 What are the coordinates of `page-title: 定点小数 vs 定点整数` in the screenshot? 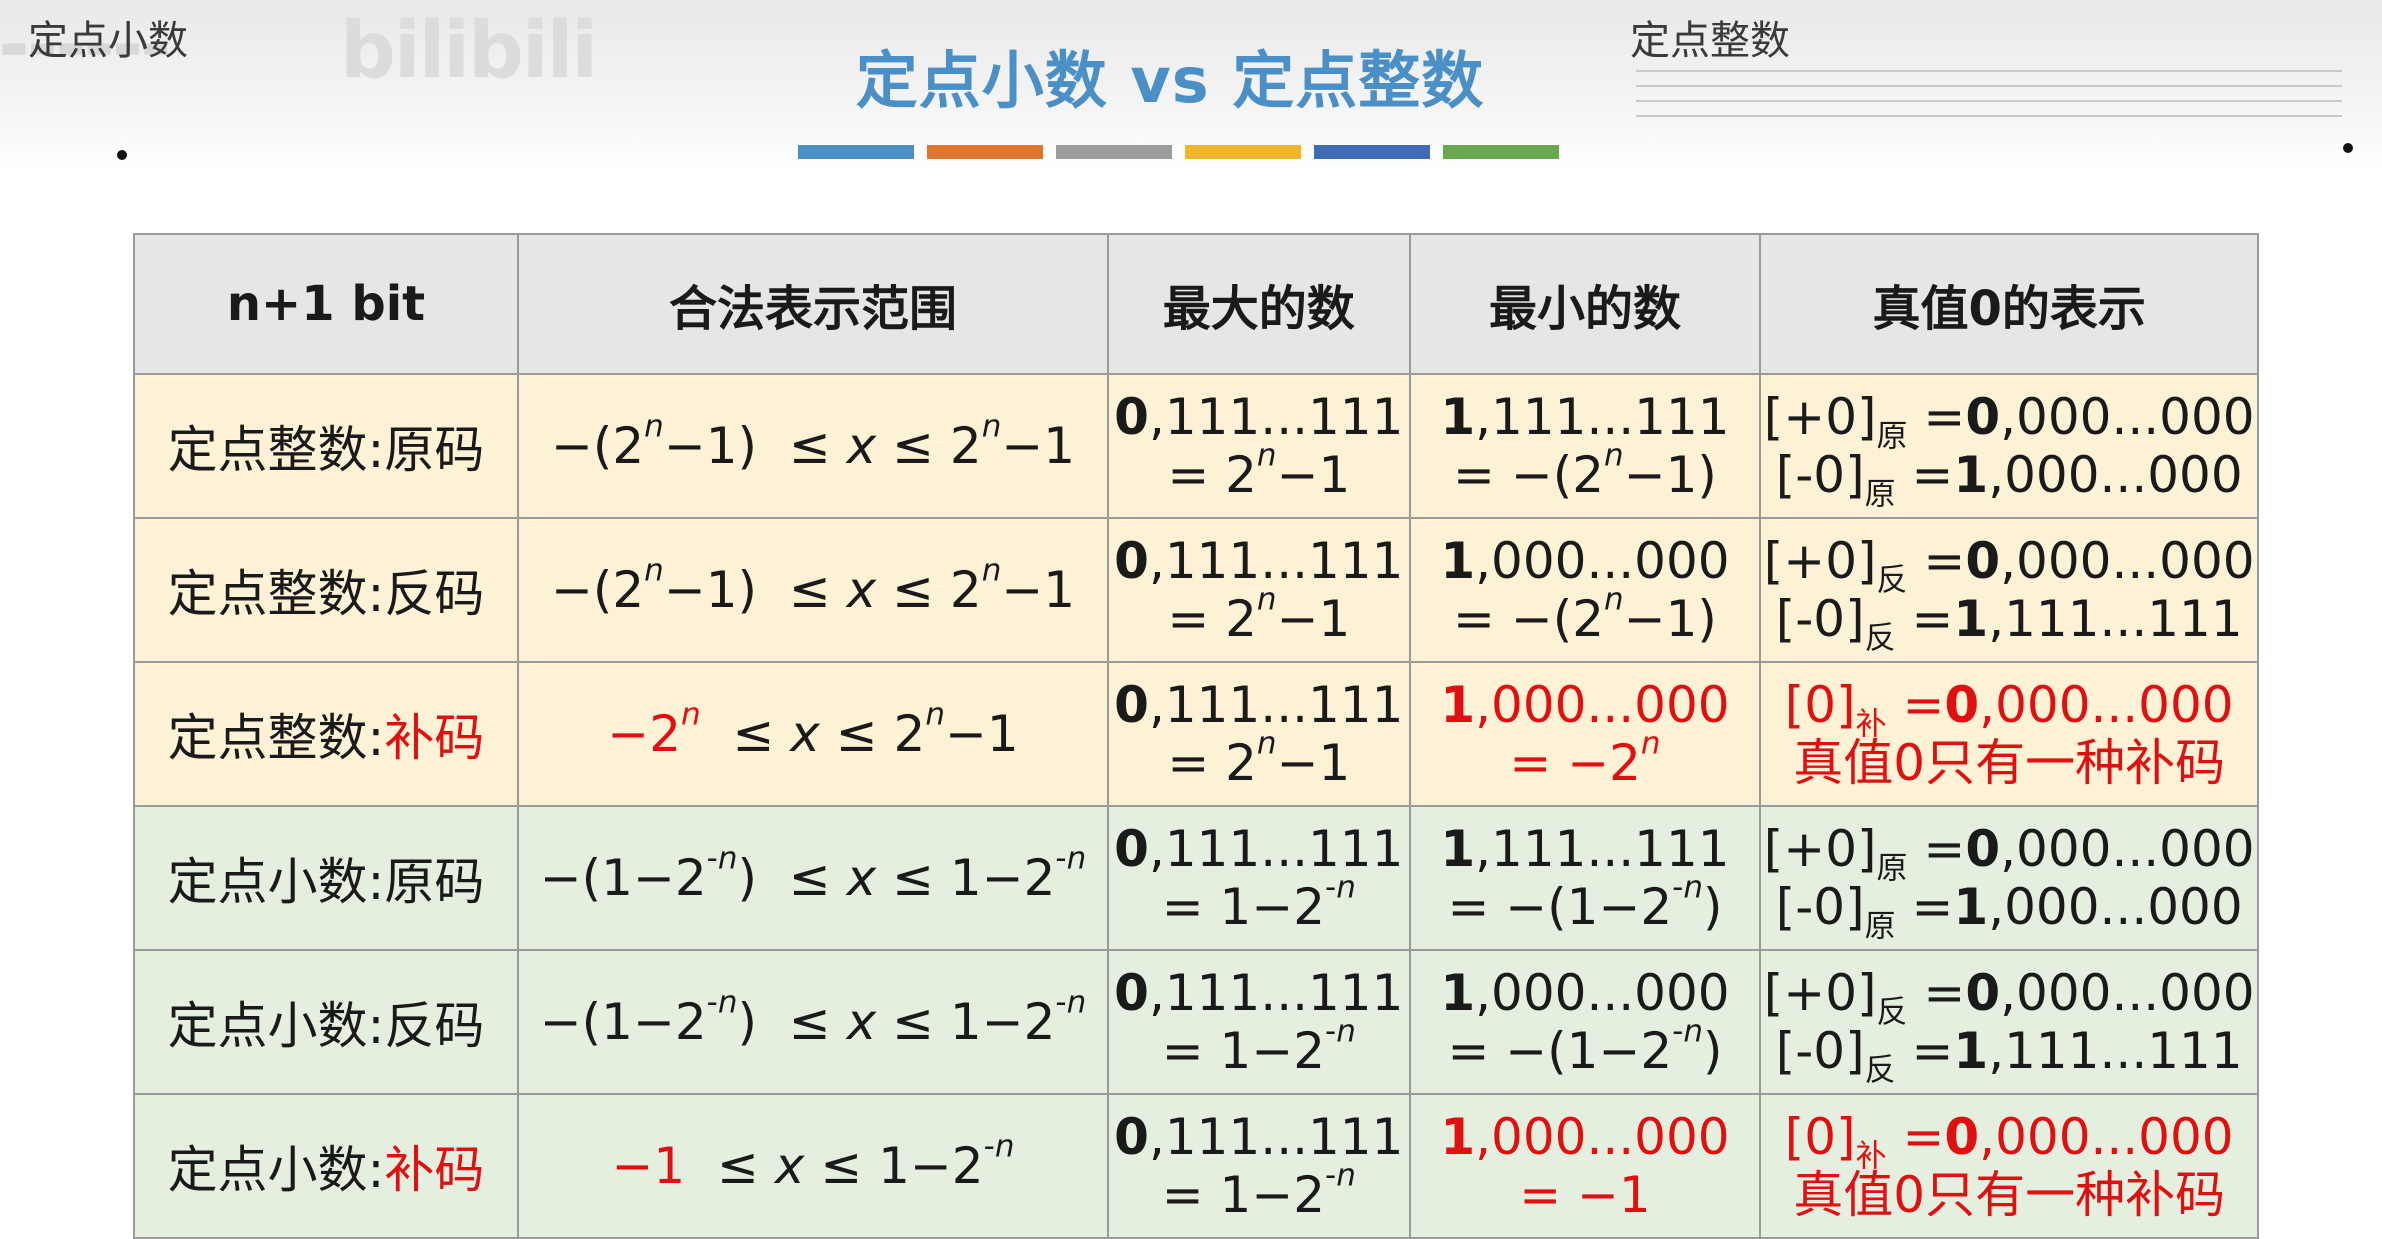 It's located at (1170, 80).